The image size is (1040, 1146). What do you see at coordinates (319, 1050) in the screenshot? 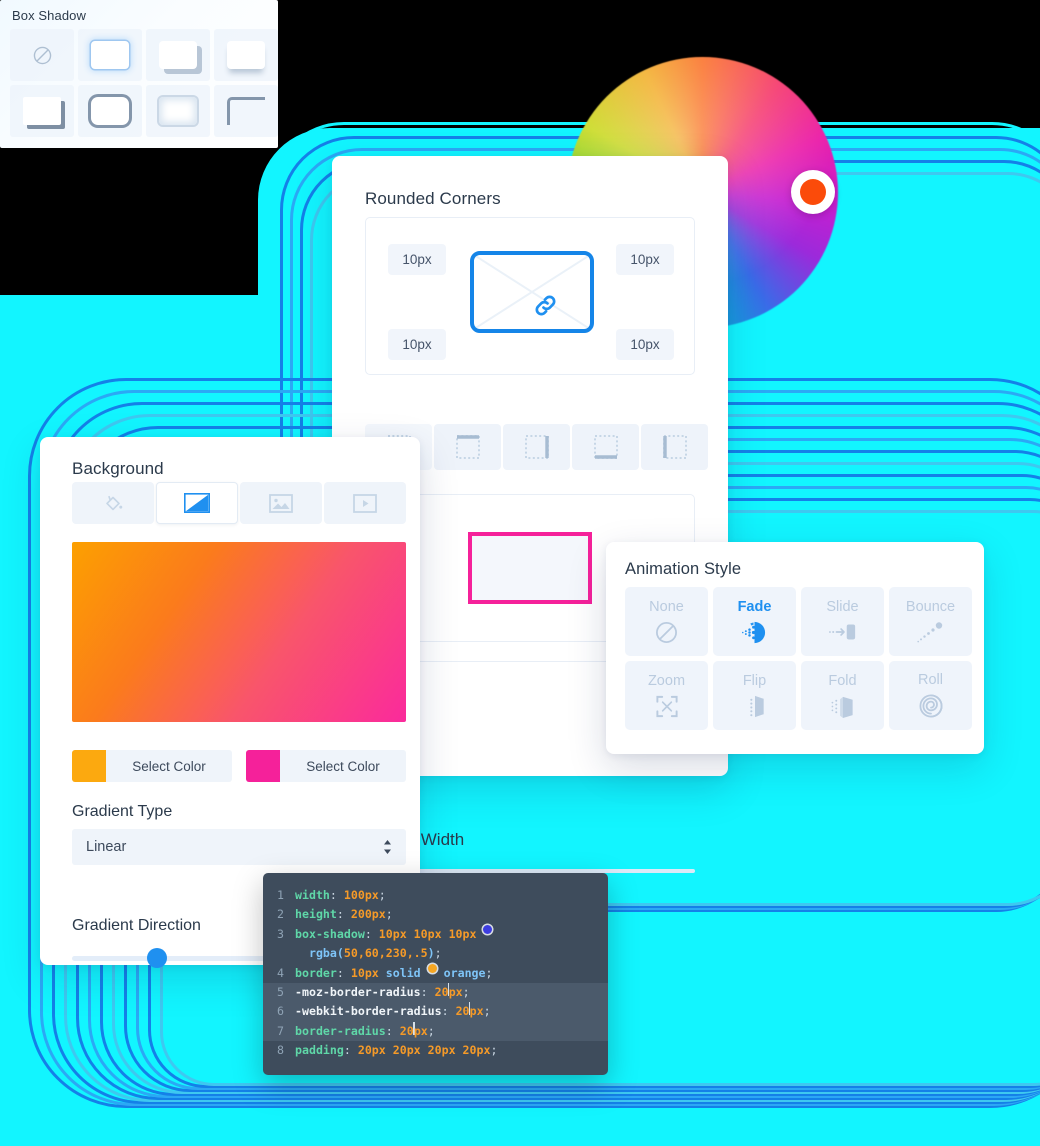
I see `code-token: padding` at bounding box center [319, 1050].